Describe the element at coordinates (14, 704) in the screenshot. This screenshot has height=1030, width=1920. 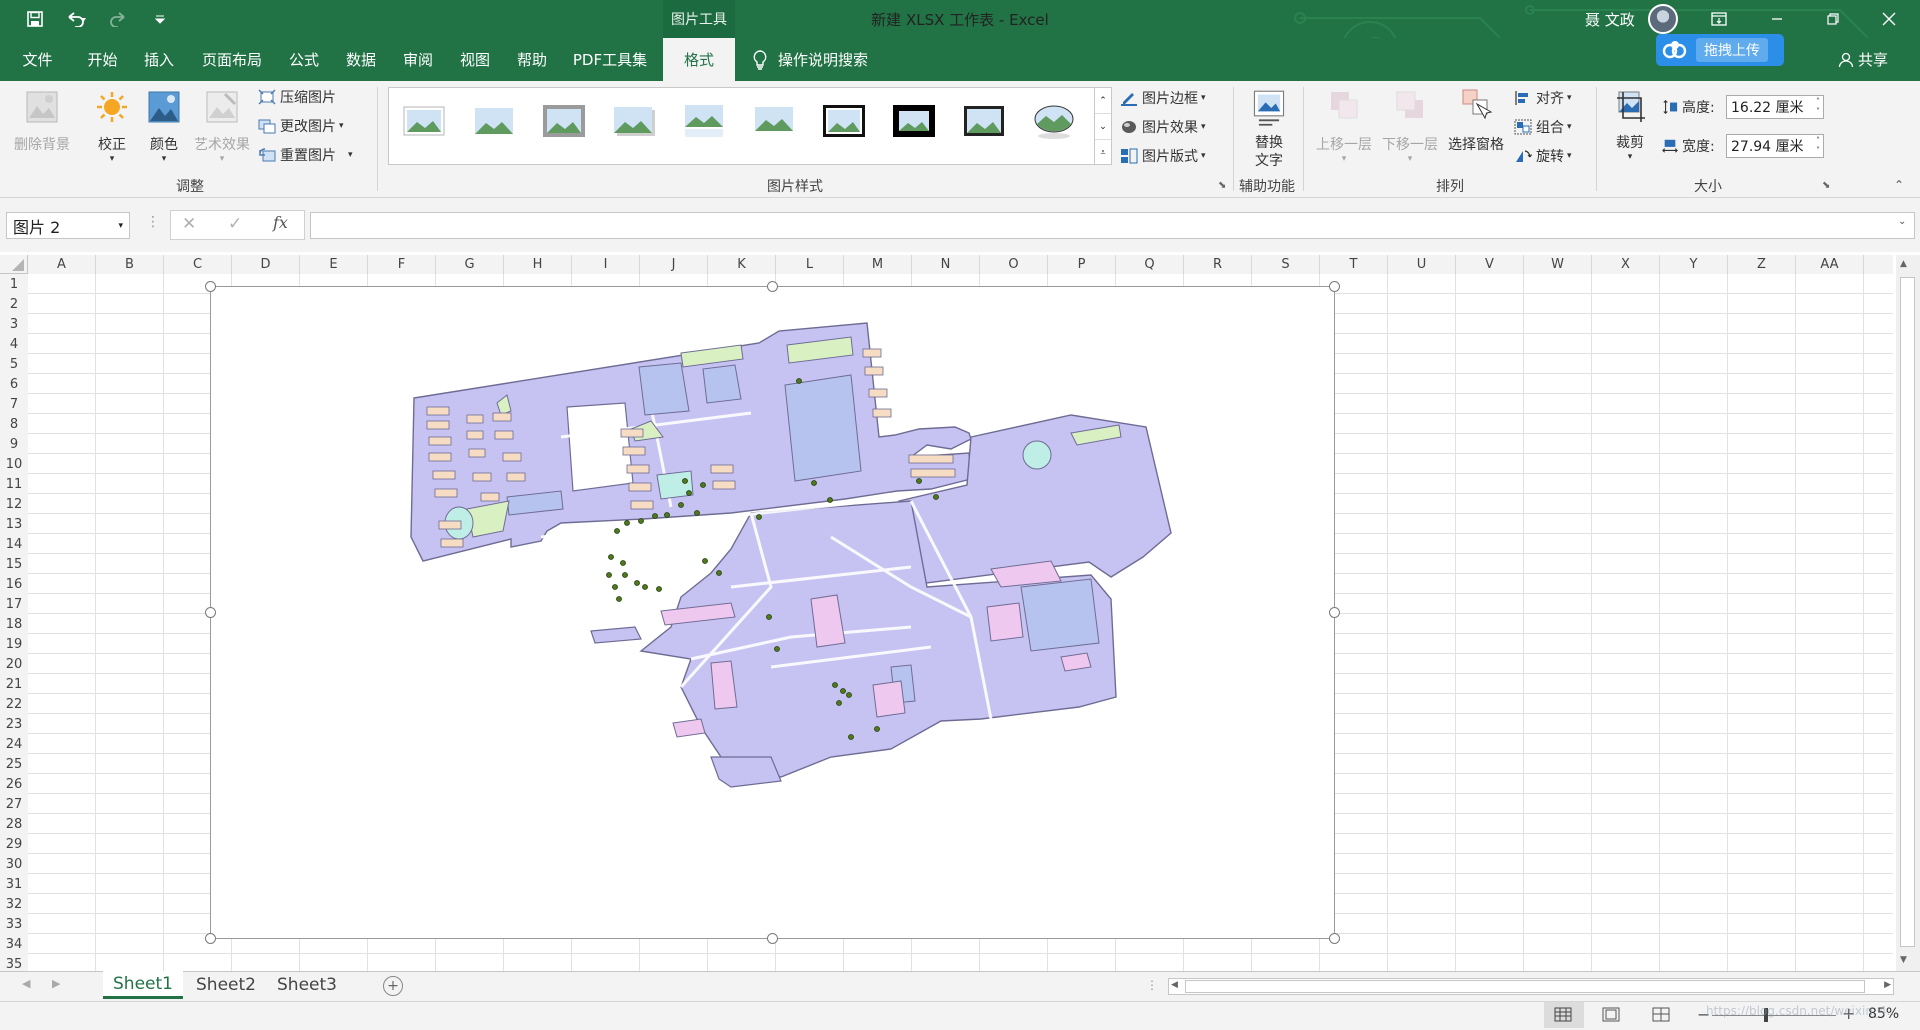
I see `row-header-22: 22` at that location.